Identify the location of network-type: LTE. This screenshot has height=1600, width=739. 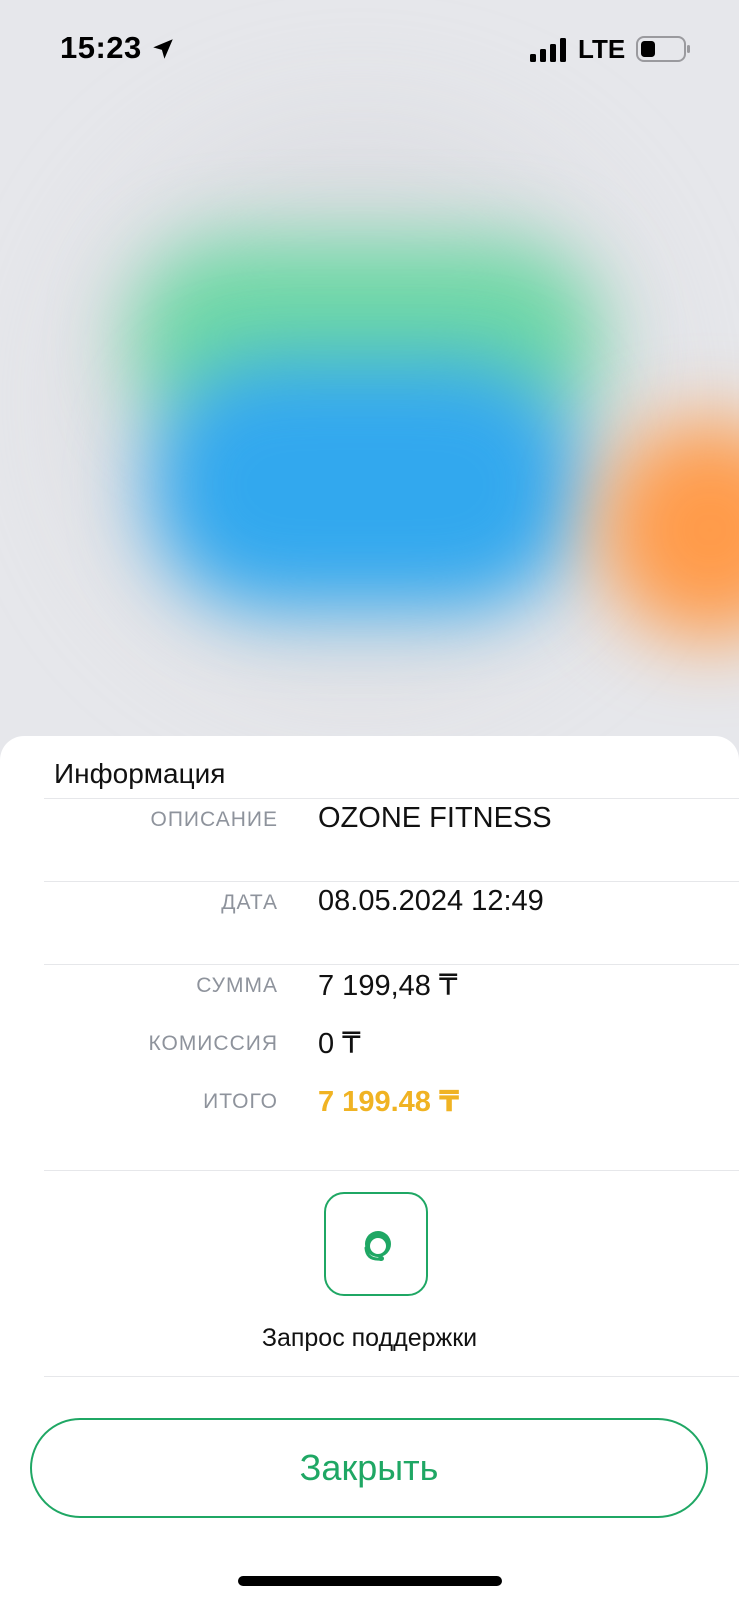
(602, 49).